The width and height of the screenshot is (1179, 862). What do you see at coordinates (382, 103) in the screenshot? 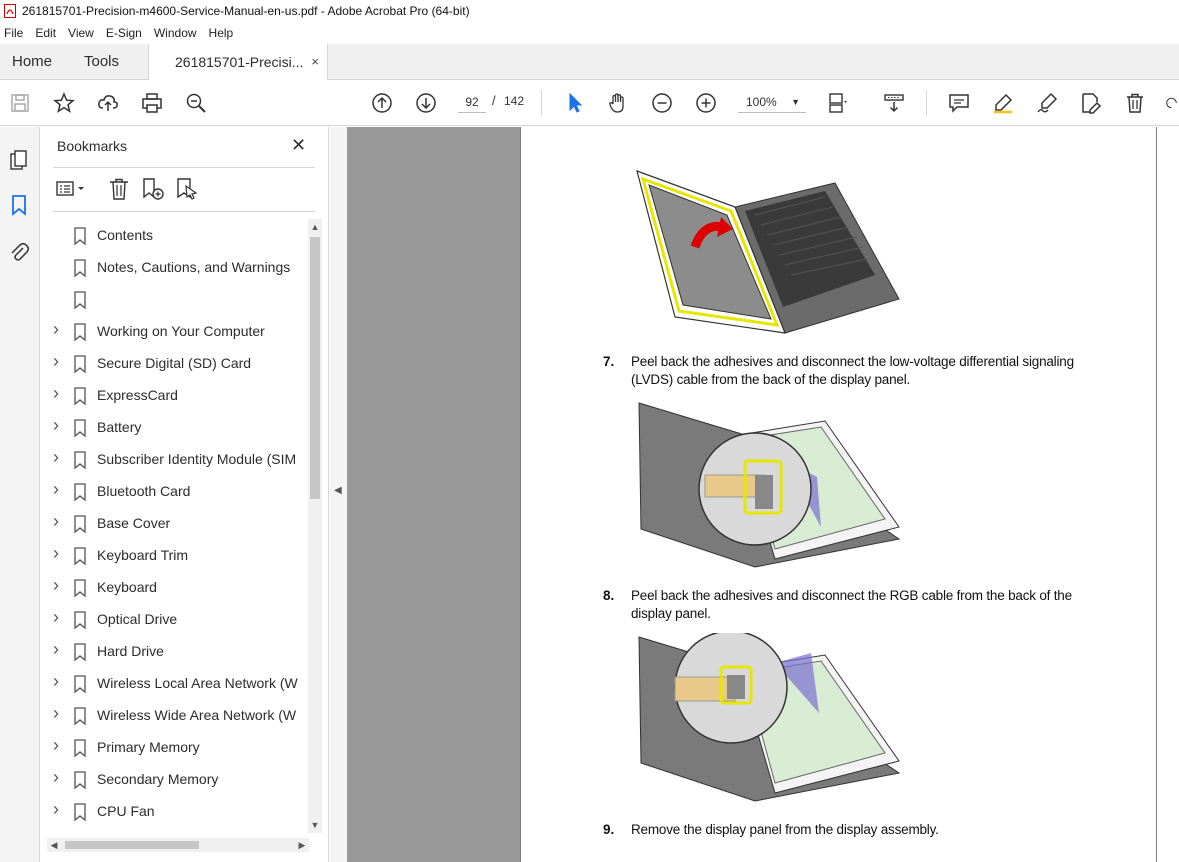
I see `previous-page-icon` at bounding box center [382, 103].